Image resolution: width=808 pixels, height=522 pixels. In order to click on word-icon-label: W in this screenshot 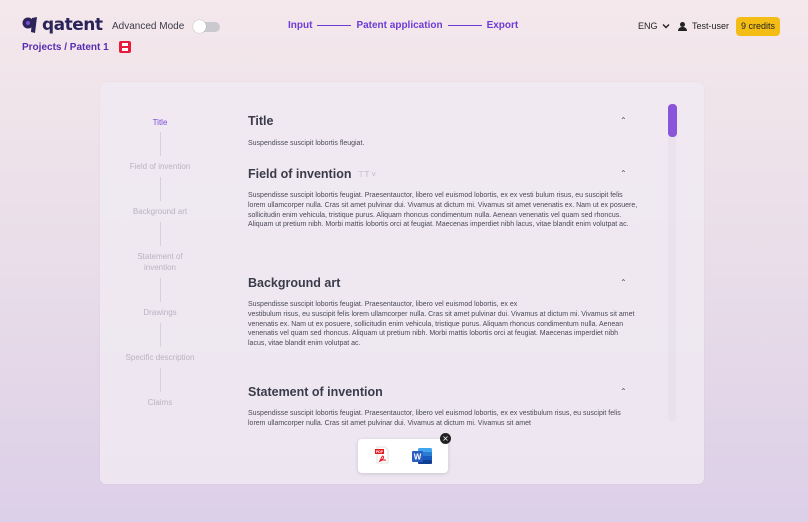, I will do `click(418, 457)`.